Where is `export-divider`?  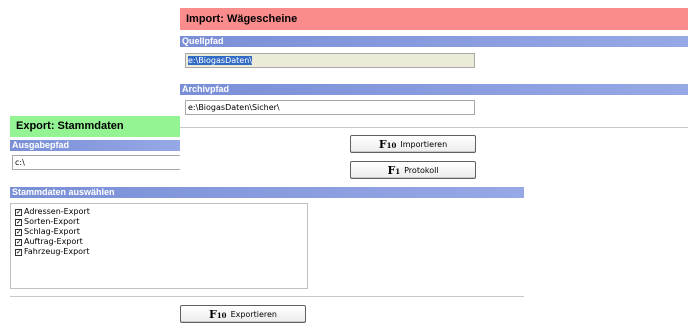
export-divider is located at coordinates (267, 296).